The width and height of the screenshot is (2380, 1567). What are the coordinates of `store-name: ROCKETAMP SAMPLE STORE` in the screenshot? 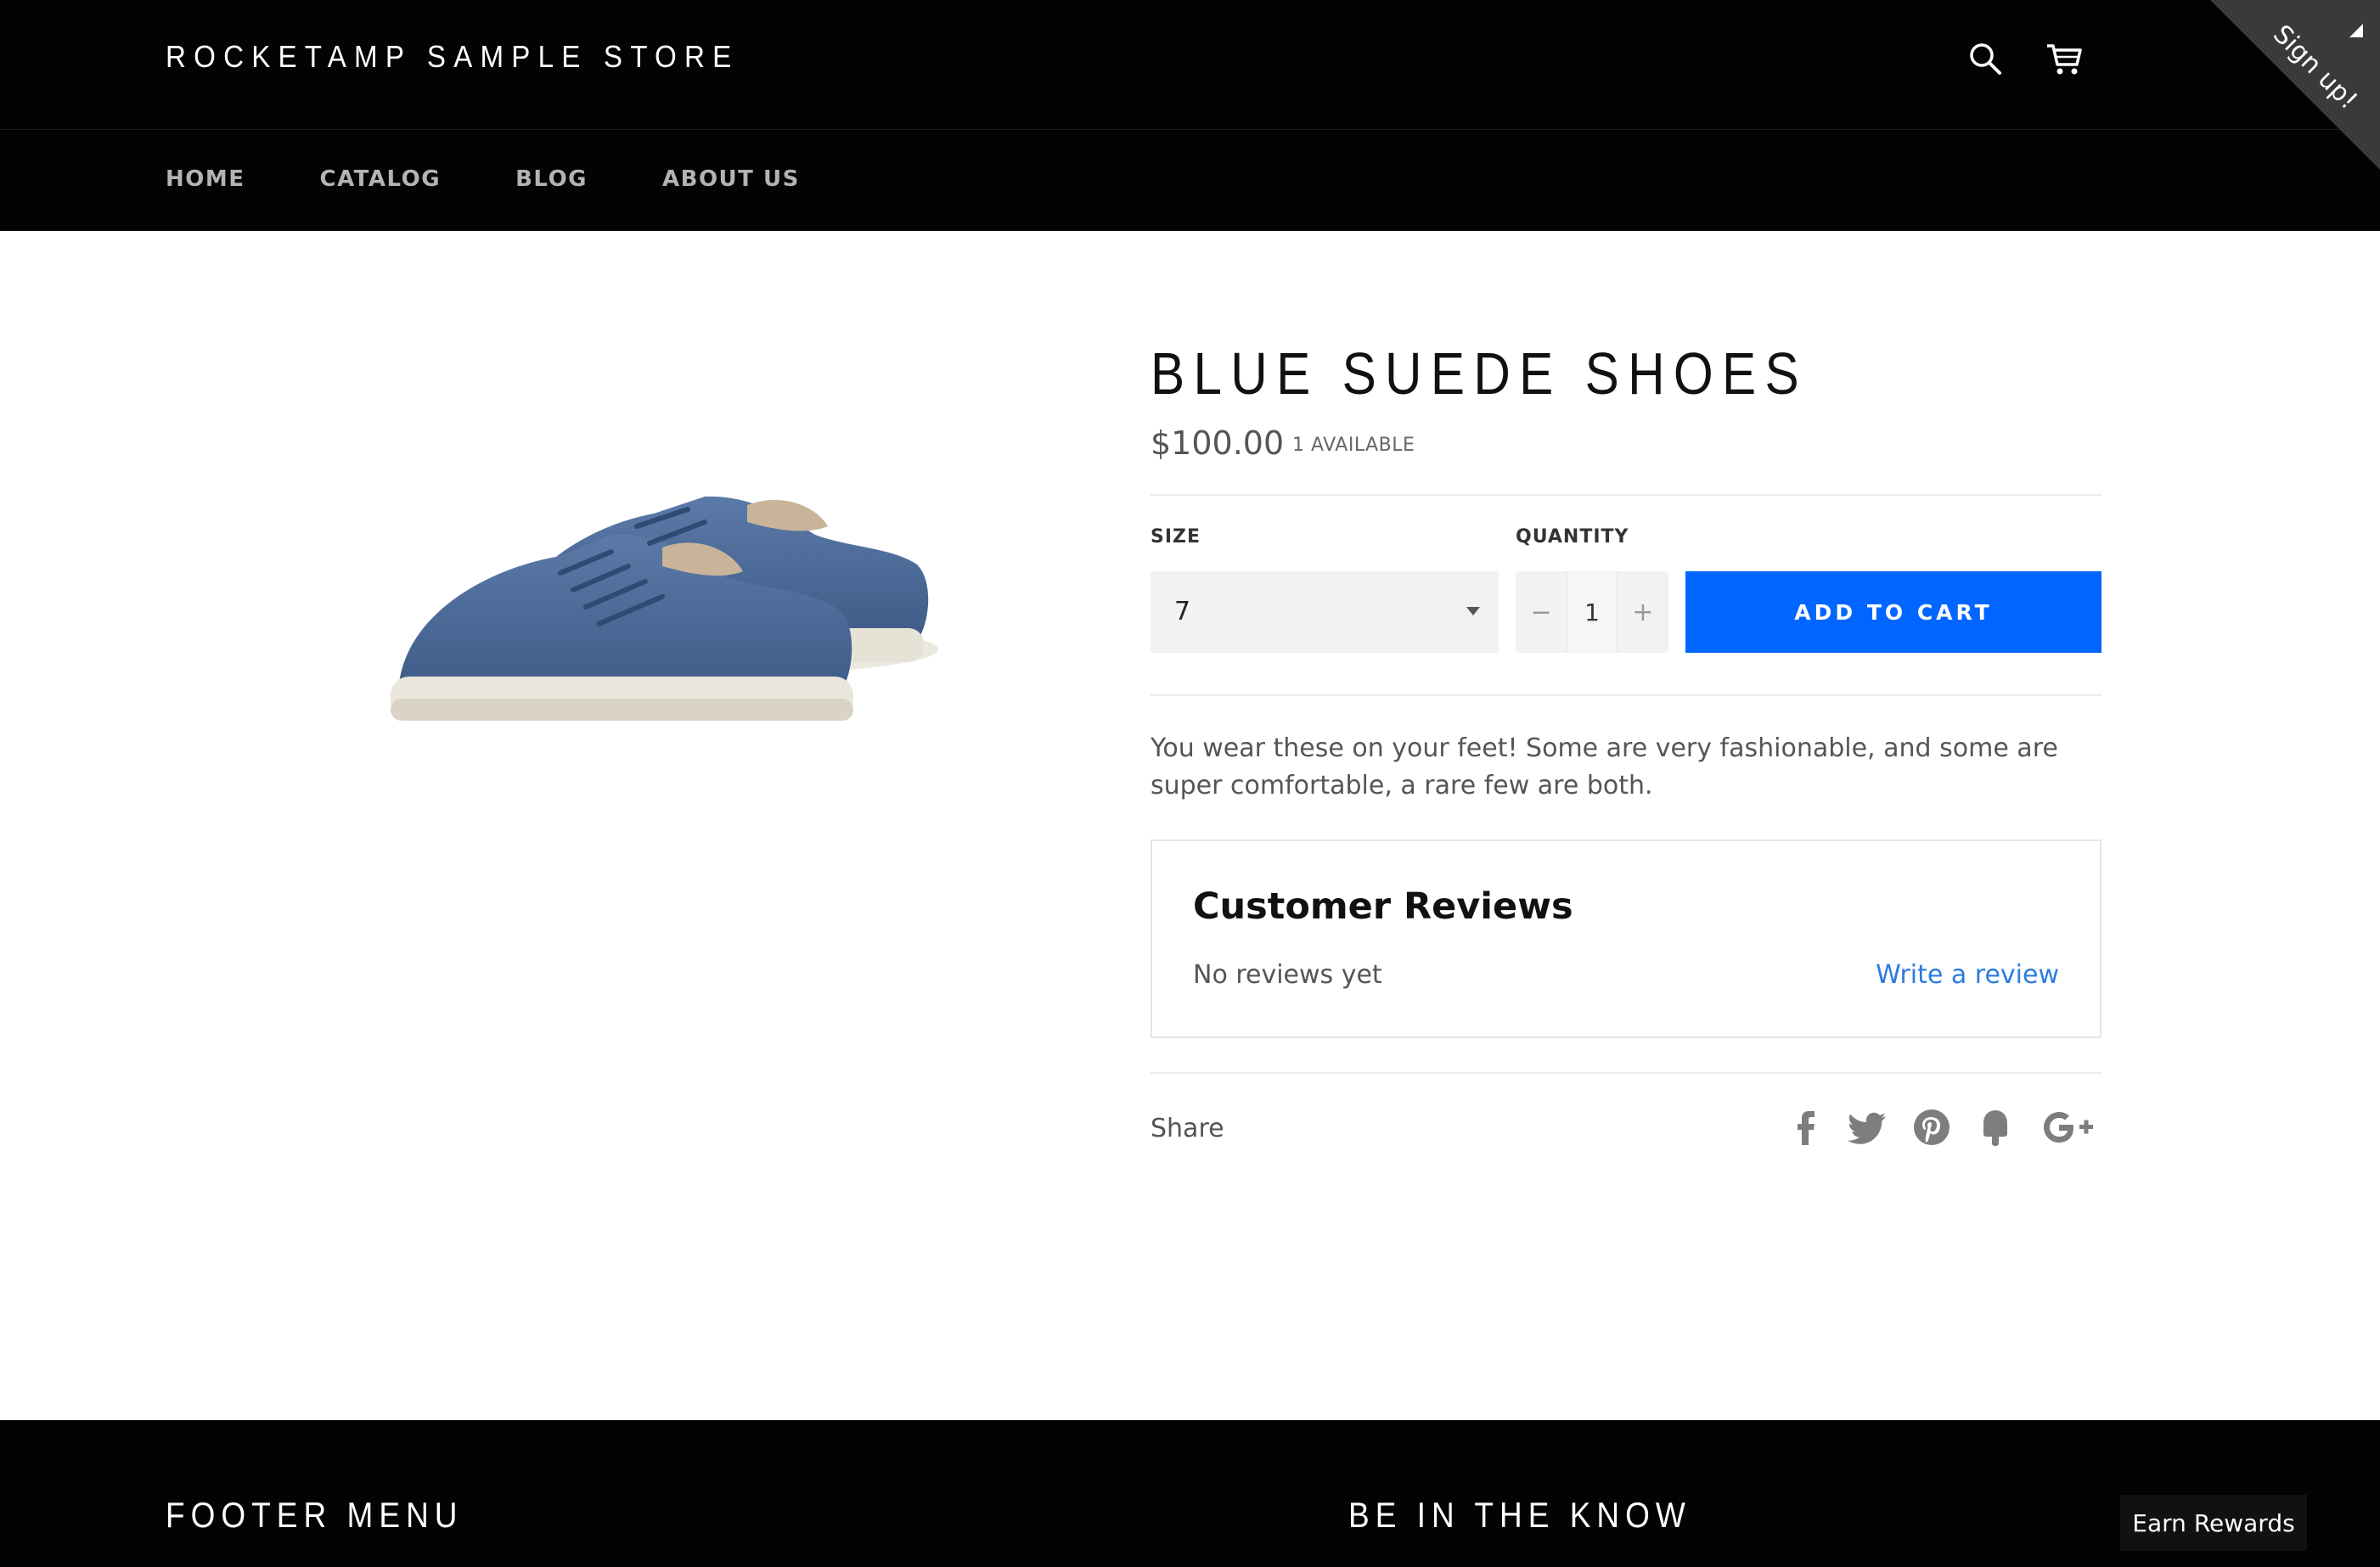 It's located at (452, 57).